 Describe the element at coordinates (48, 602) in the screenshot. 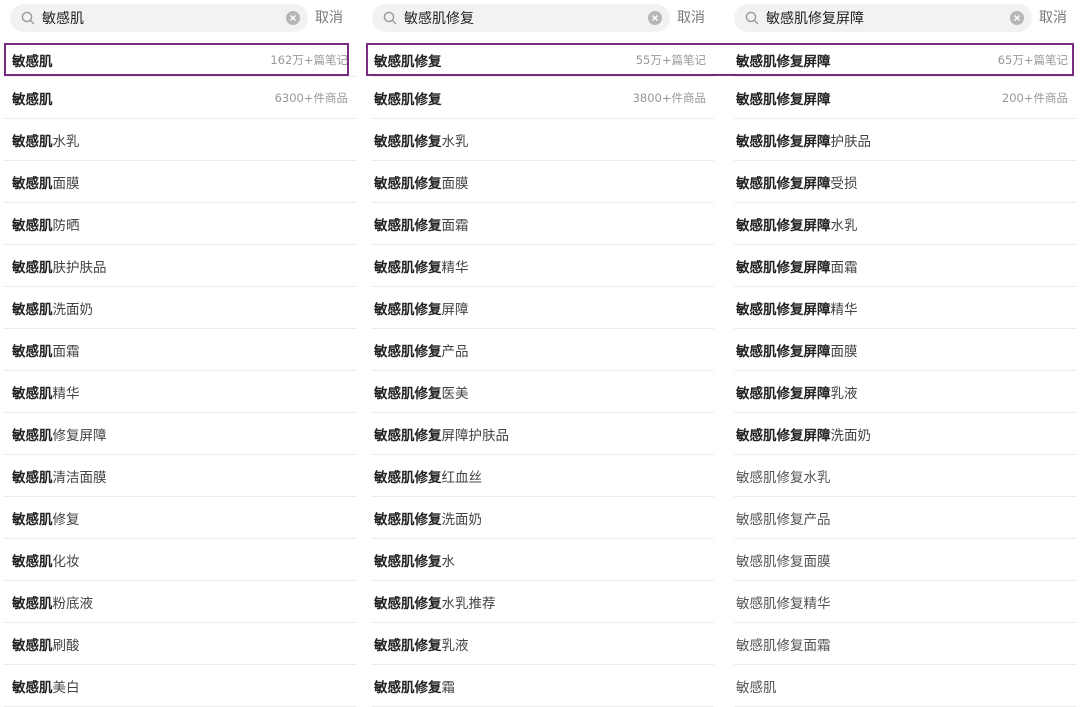

I see `suggestion-text: 敏感肌粉底液` at that location.